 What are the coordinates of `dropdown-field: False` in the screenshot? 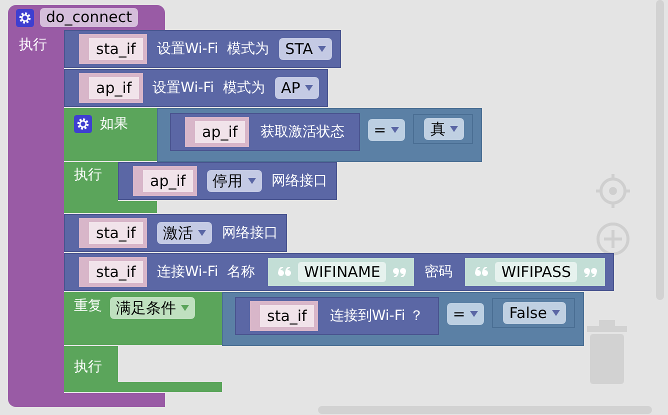 It's located at (534, 313).